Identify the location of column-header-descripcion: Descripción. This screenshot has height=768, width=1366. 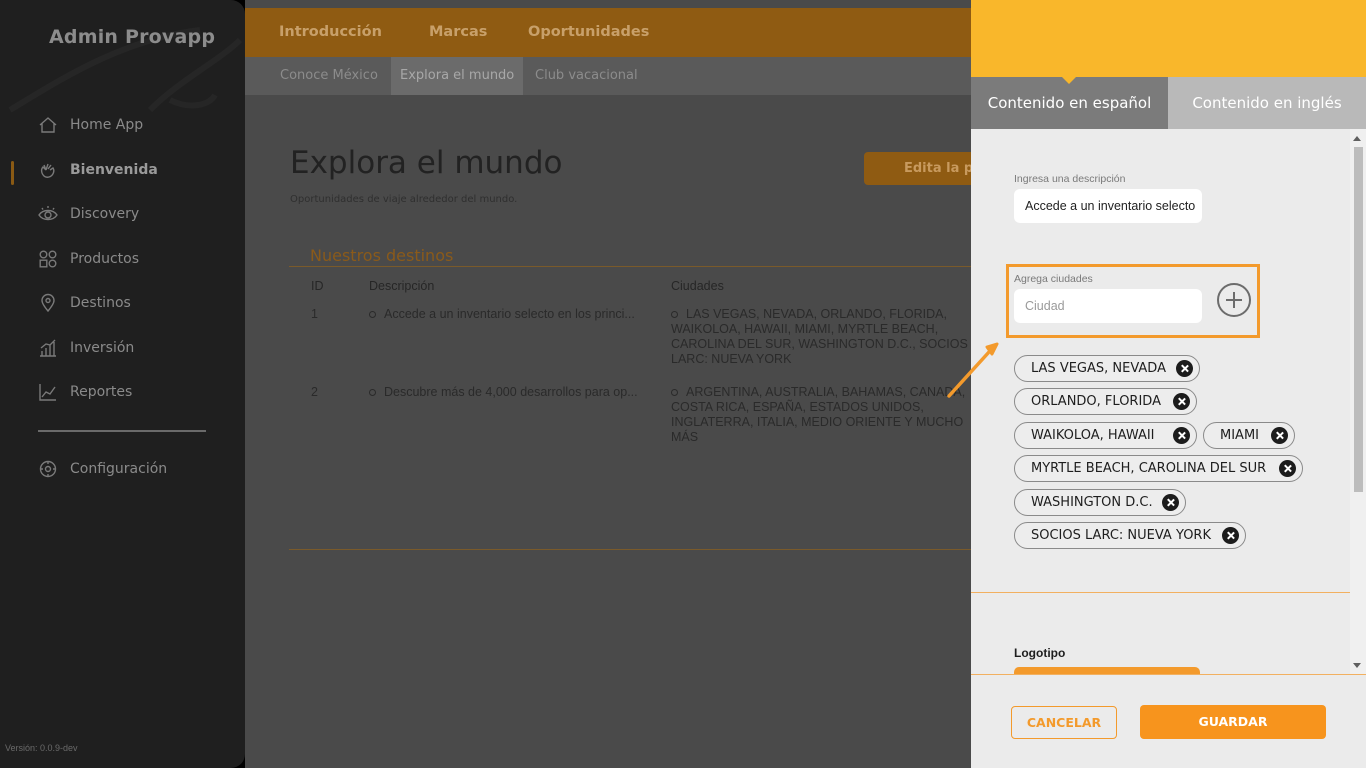
(402, 286).